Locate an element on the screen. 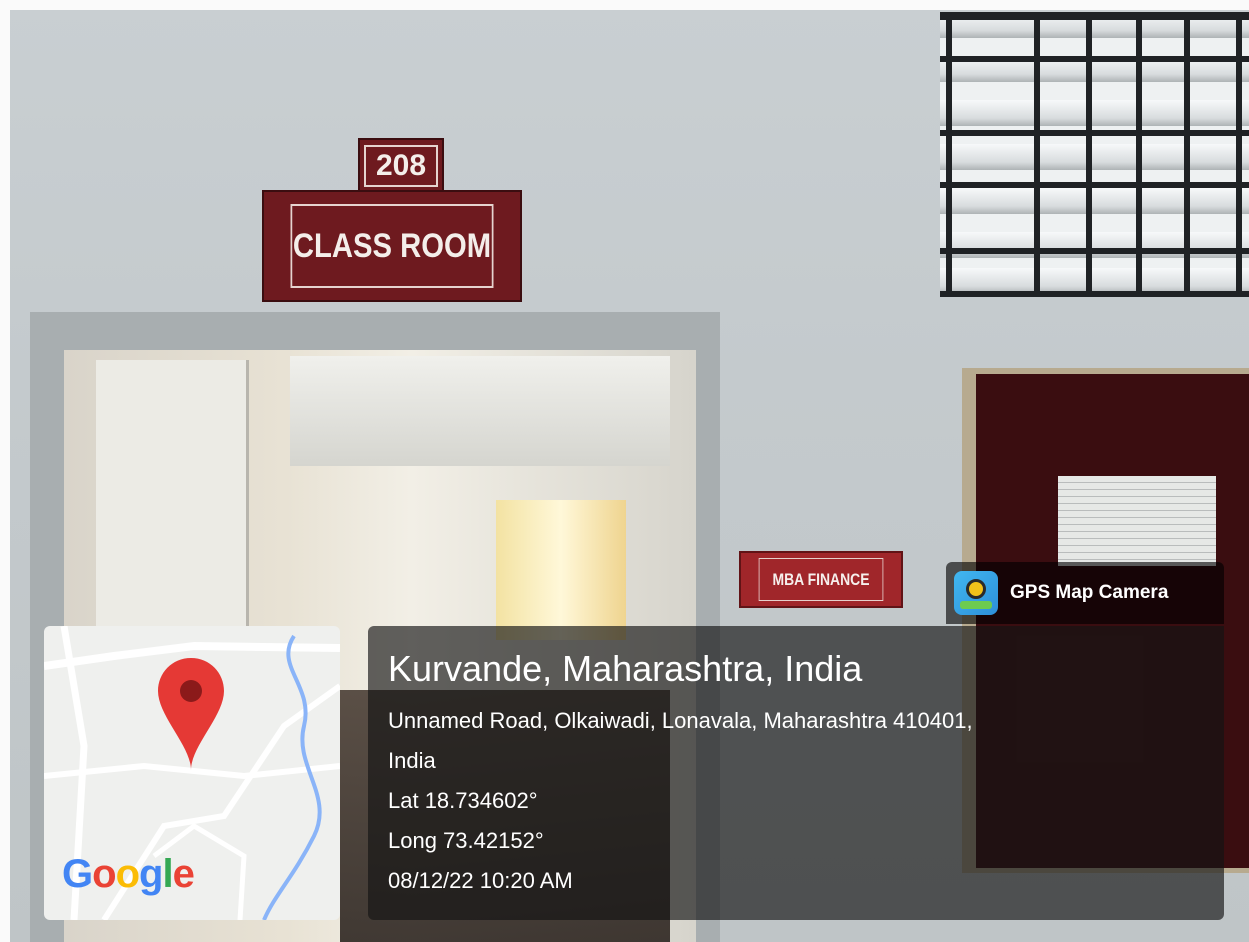 Image resolution: width=1249 pixels, height=942 pixels. department-sign-text: MBA FINANCE is located at coordinates (821, 579).